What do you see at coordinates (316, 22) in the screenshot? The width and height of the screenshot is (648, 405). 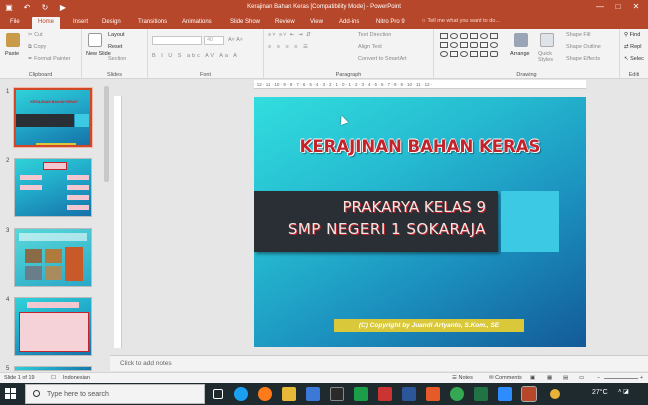 I see `tab-view: View` at bounding box center [316, 22].